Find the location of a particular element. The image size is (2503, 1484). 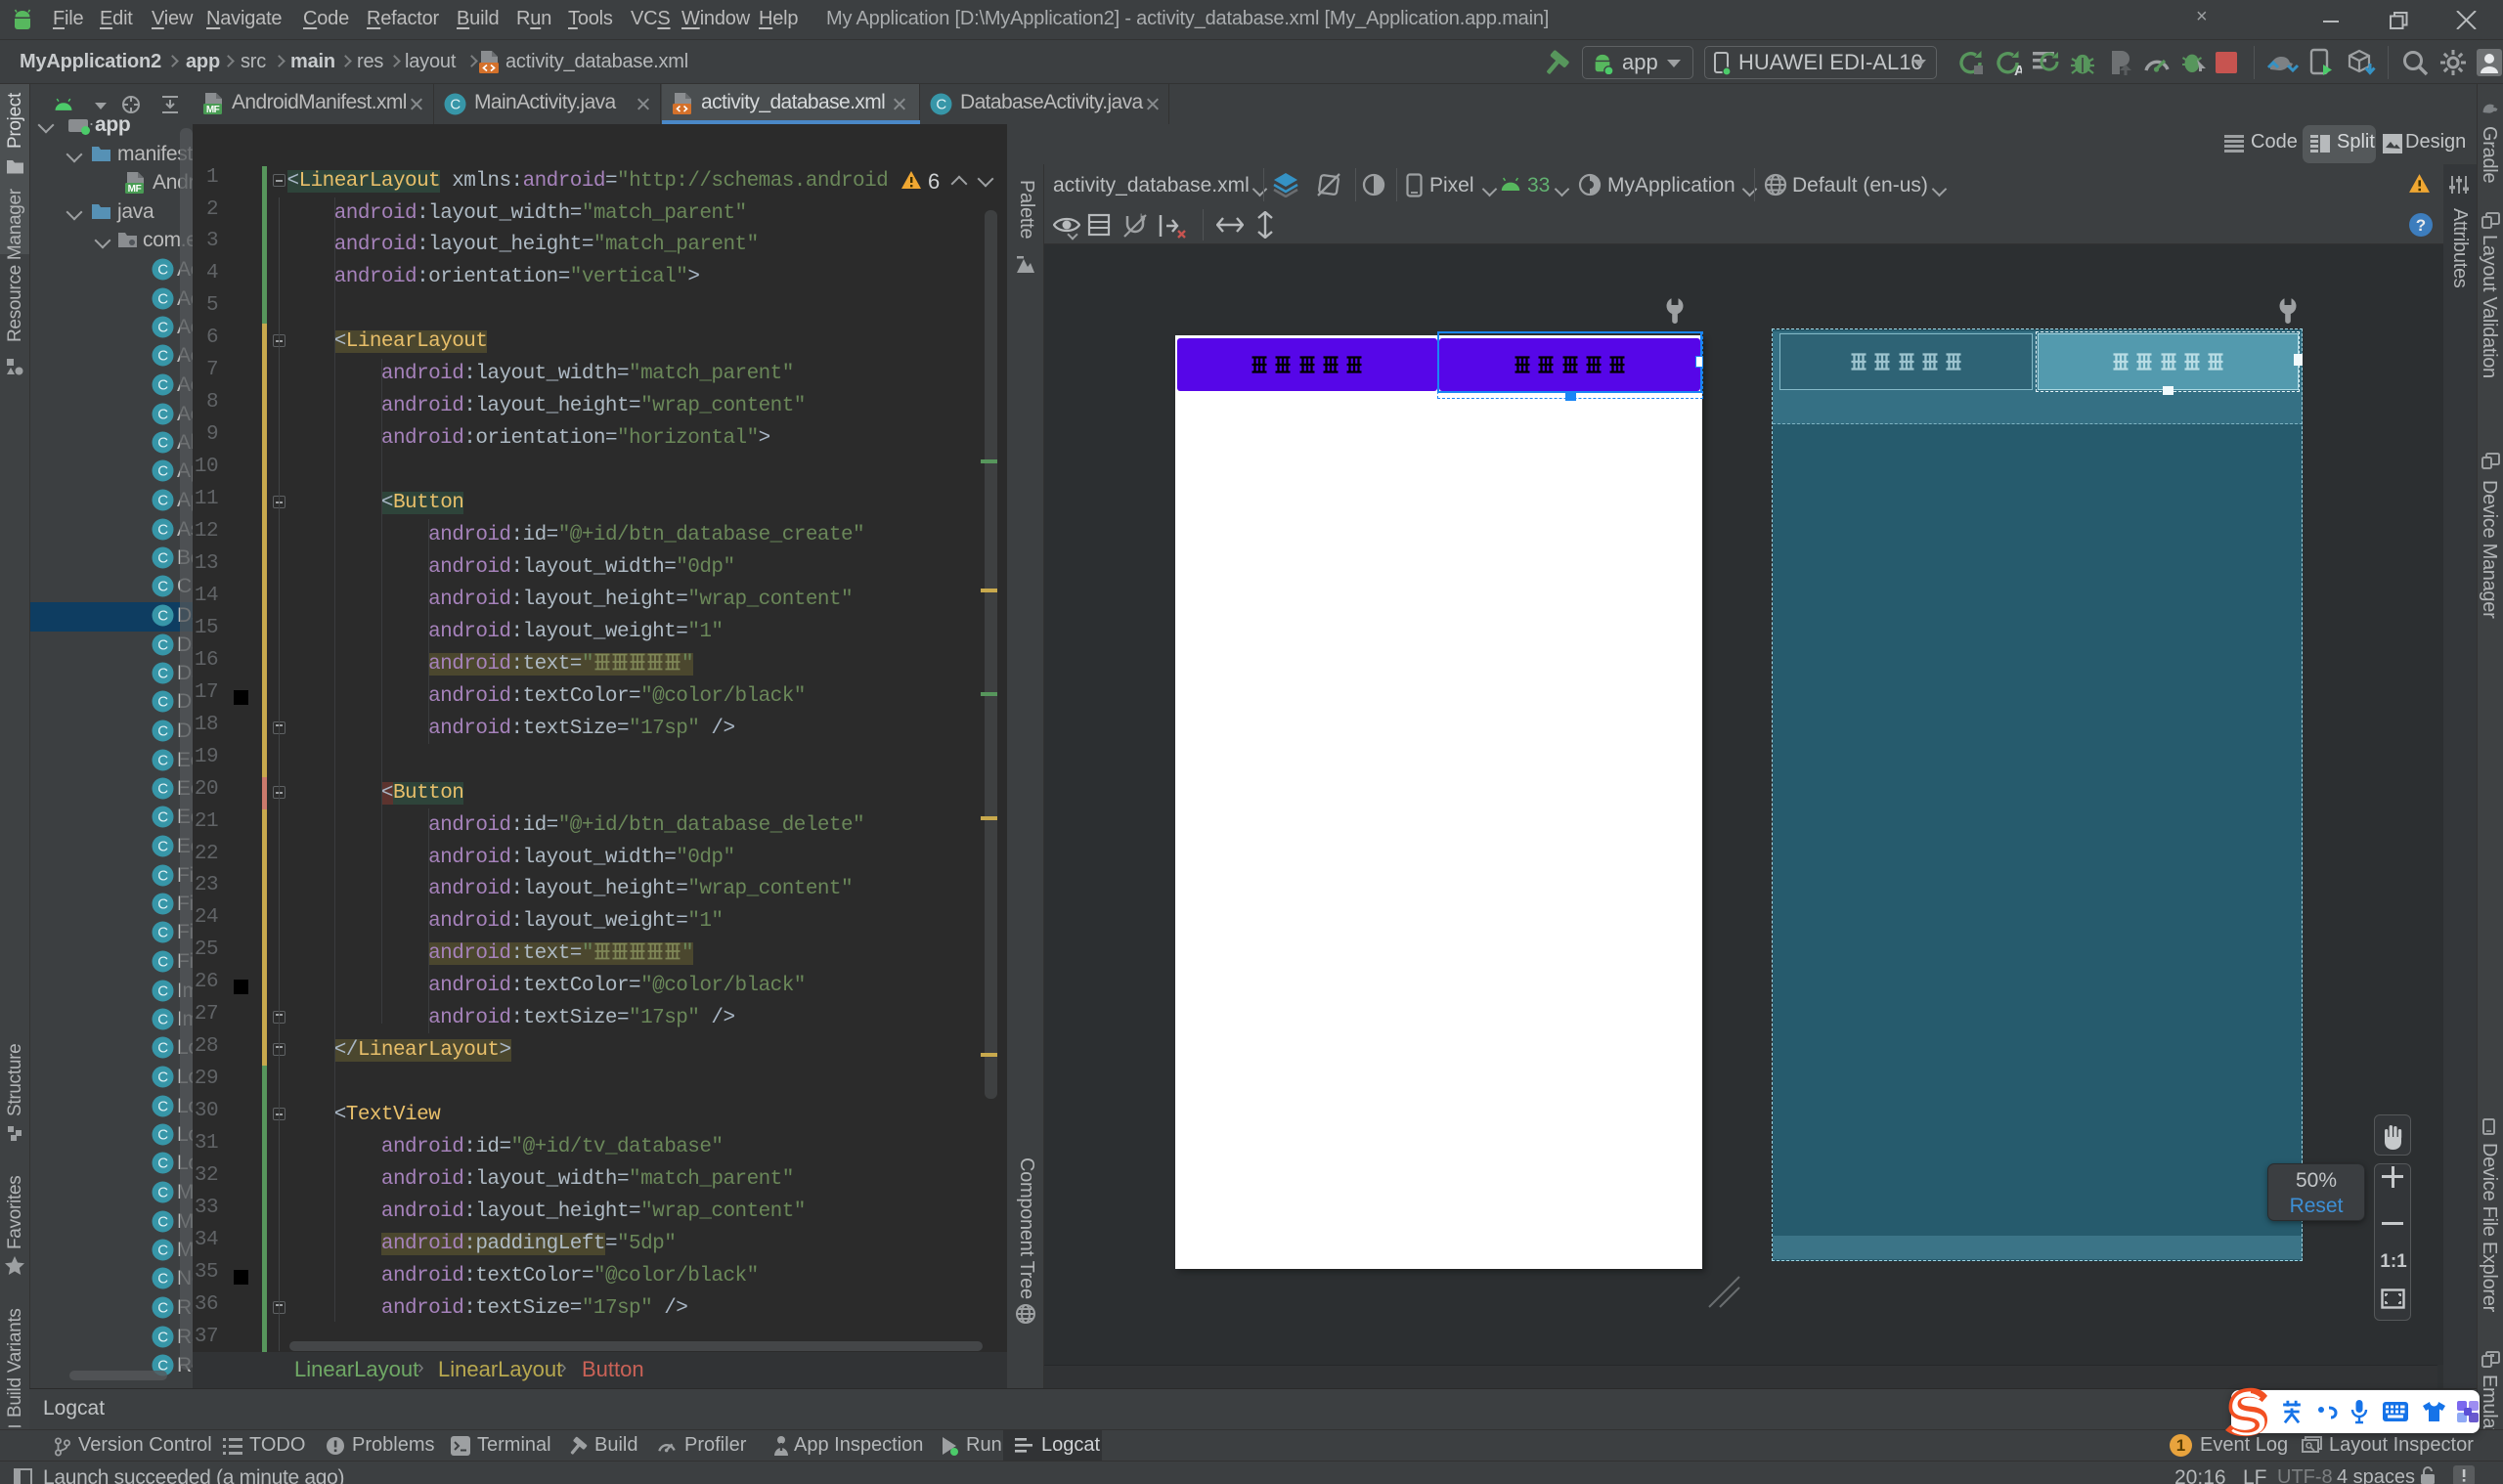

svg-text: A is located at coordinates (2018, 69).